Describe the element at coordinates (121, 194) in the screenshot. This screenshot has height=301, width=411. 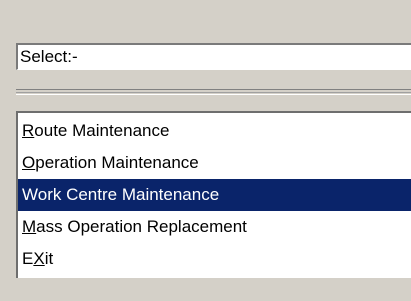
I see `menu-item-label: Work Centre Maintenance` at that location.